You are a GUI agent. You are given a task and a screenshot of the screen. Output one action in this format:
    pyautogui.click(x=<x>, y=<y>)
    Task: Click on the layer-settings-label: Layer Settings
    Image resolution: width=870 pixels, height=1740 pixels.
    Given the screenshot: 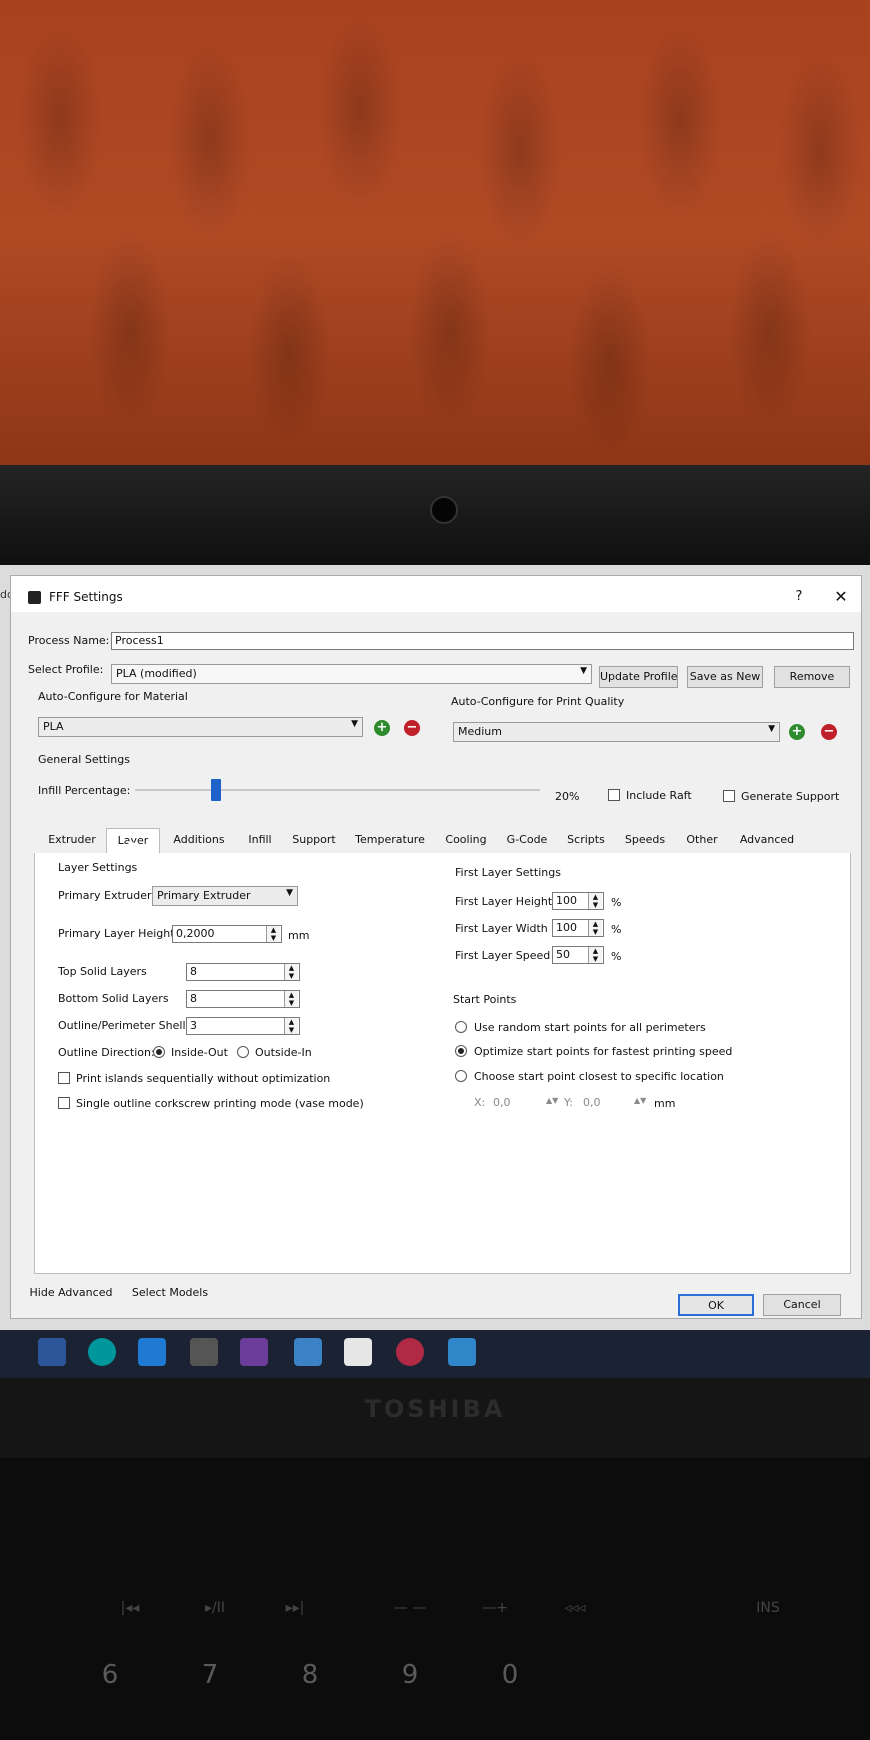 What is the action you would take?
    pyautogui.click(x=98, y=867)
    